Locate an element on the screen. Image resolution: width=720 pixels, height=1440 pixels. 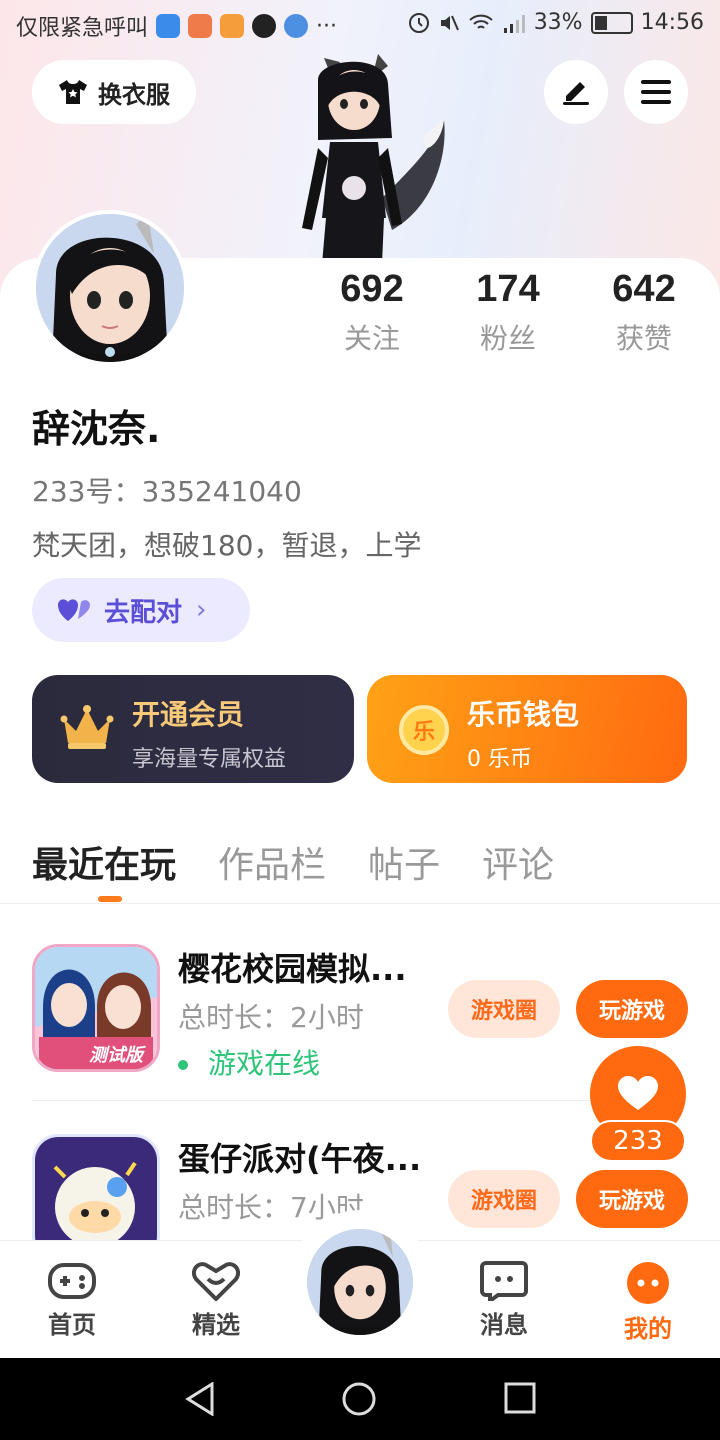
change-costume-button: 换衣服 is located at coordinates (114, 92).